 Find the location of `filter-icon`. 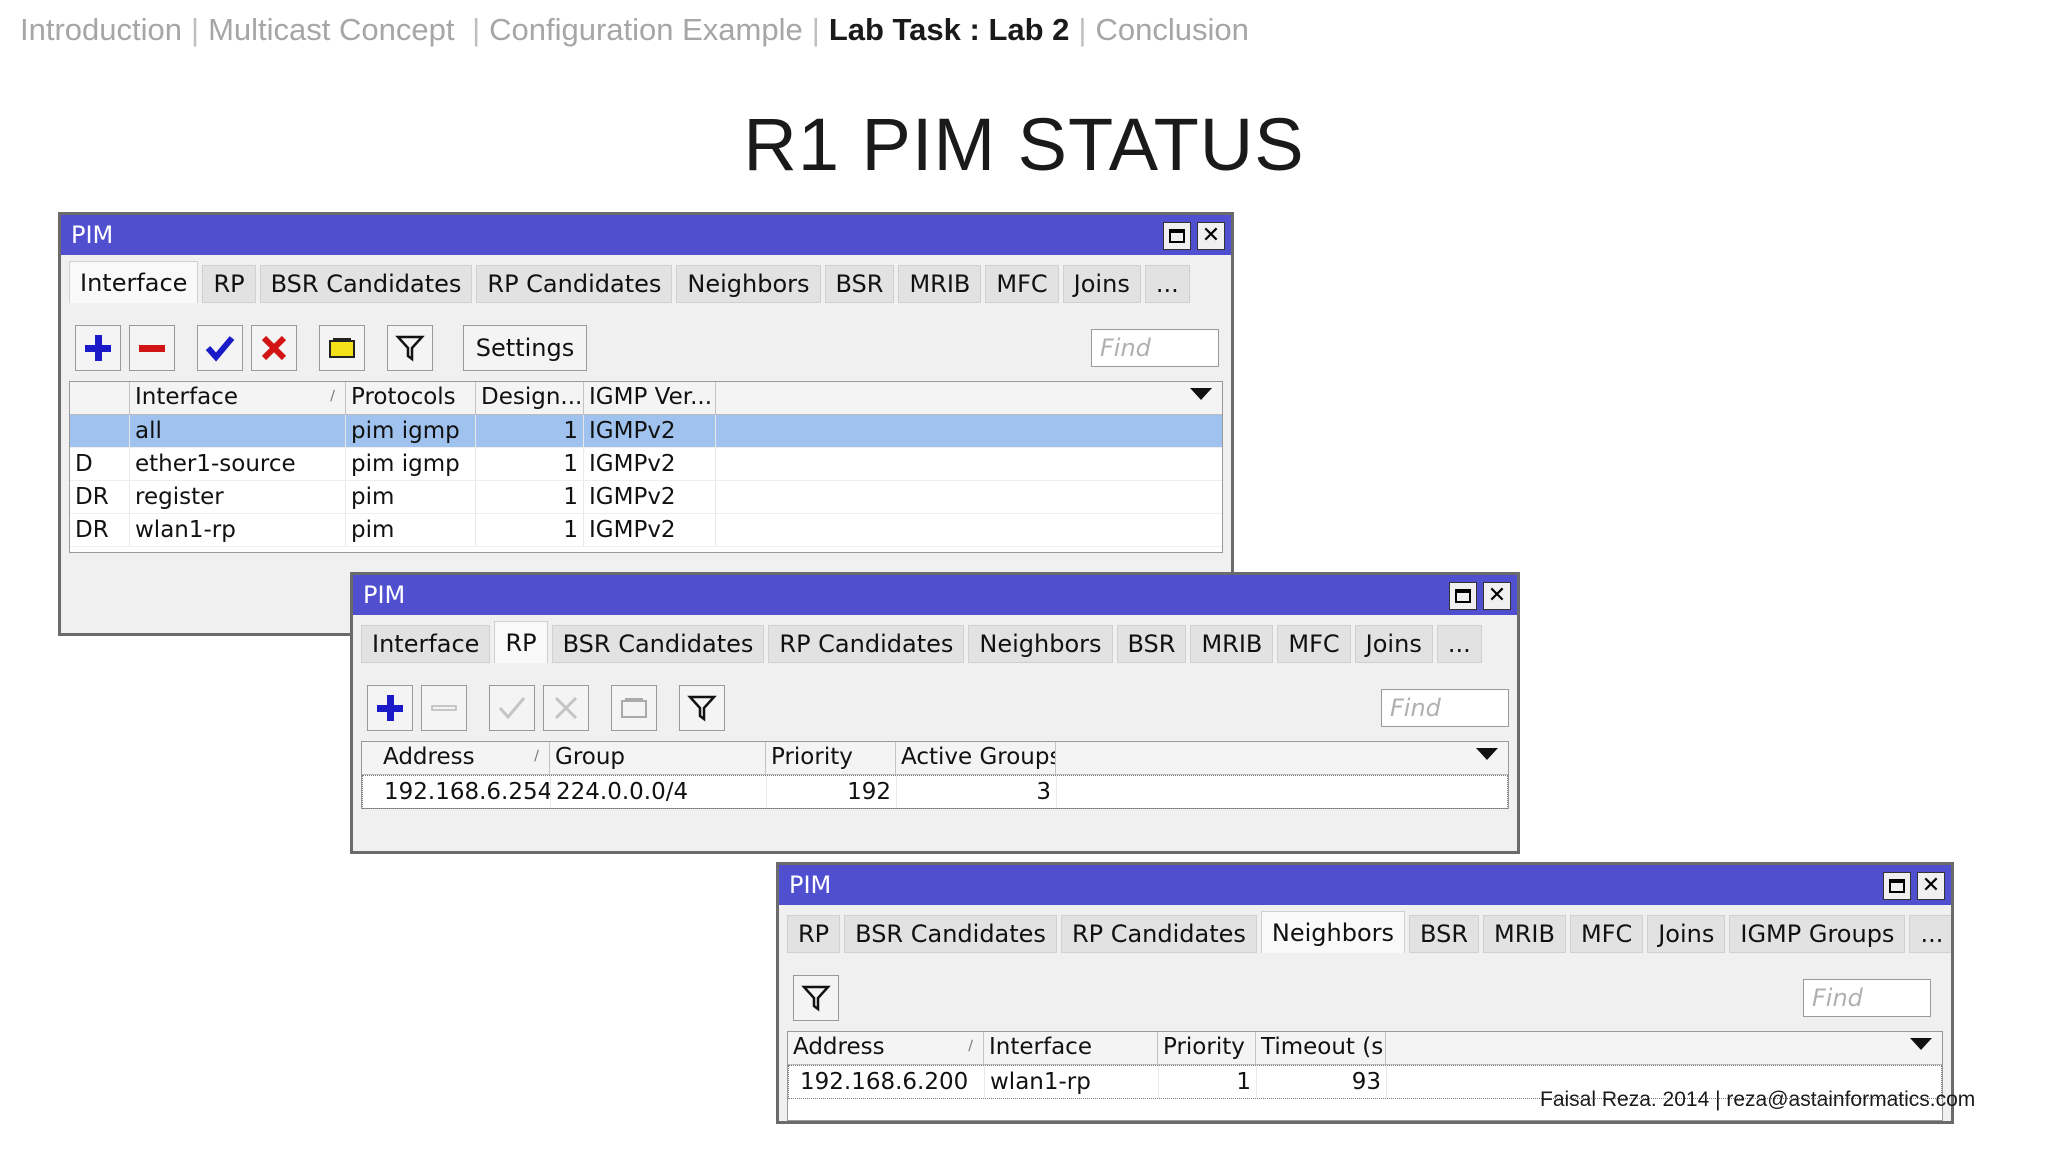

filter-icon is located at coordinates (410, 348).